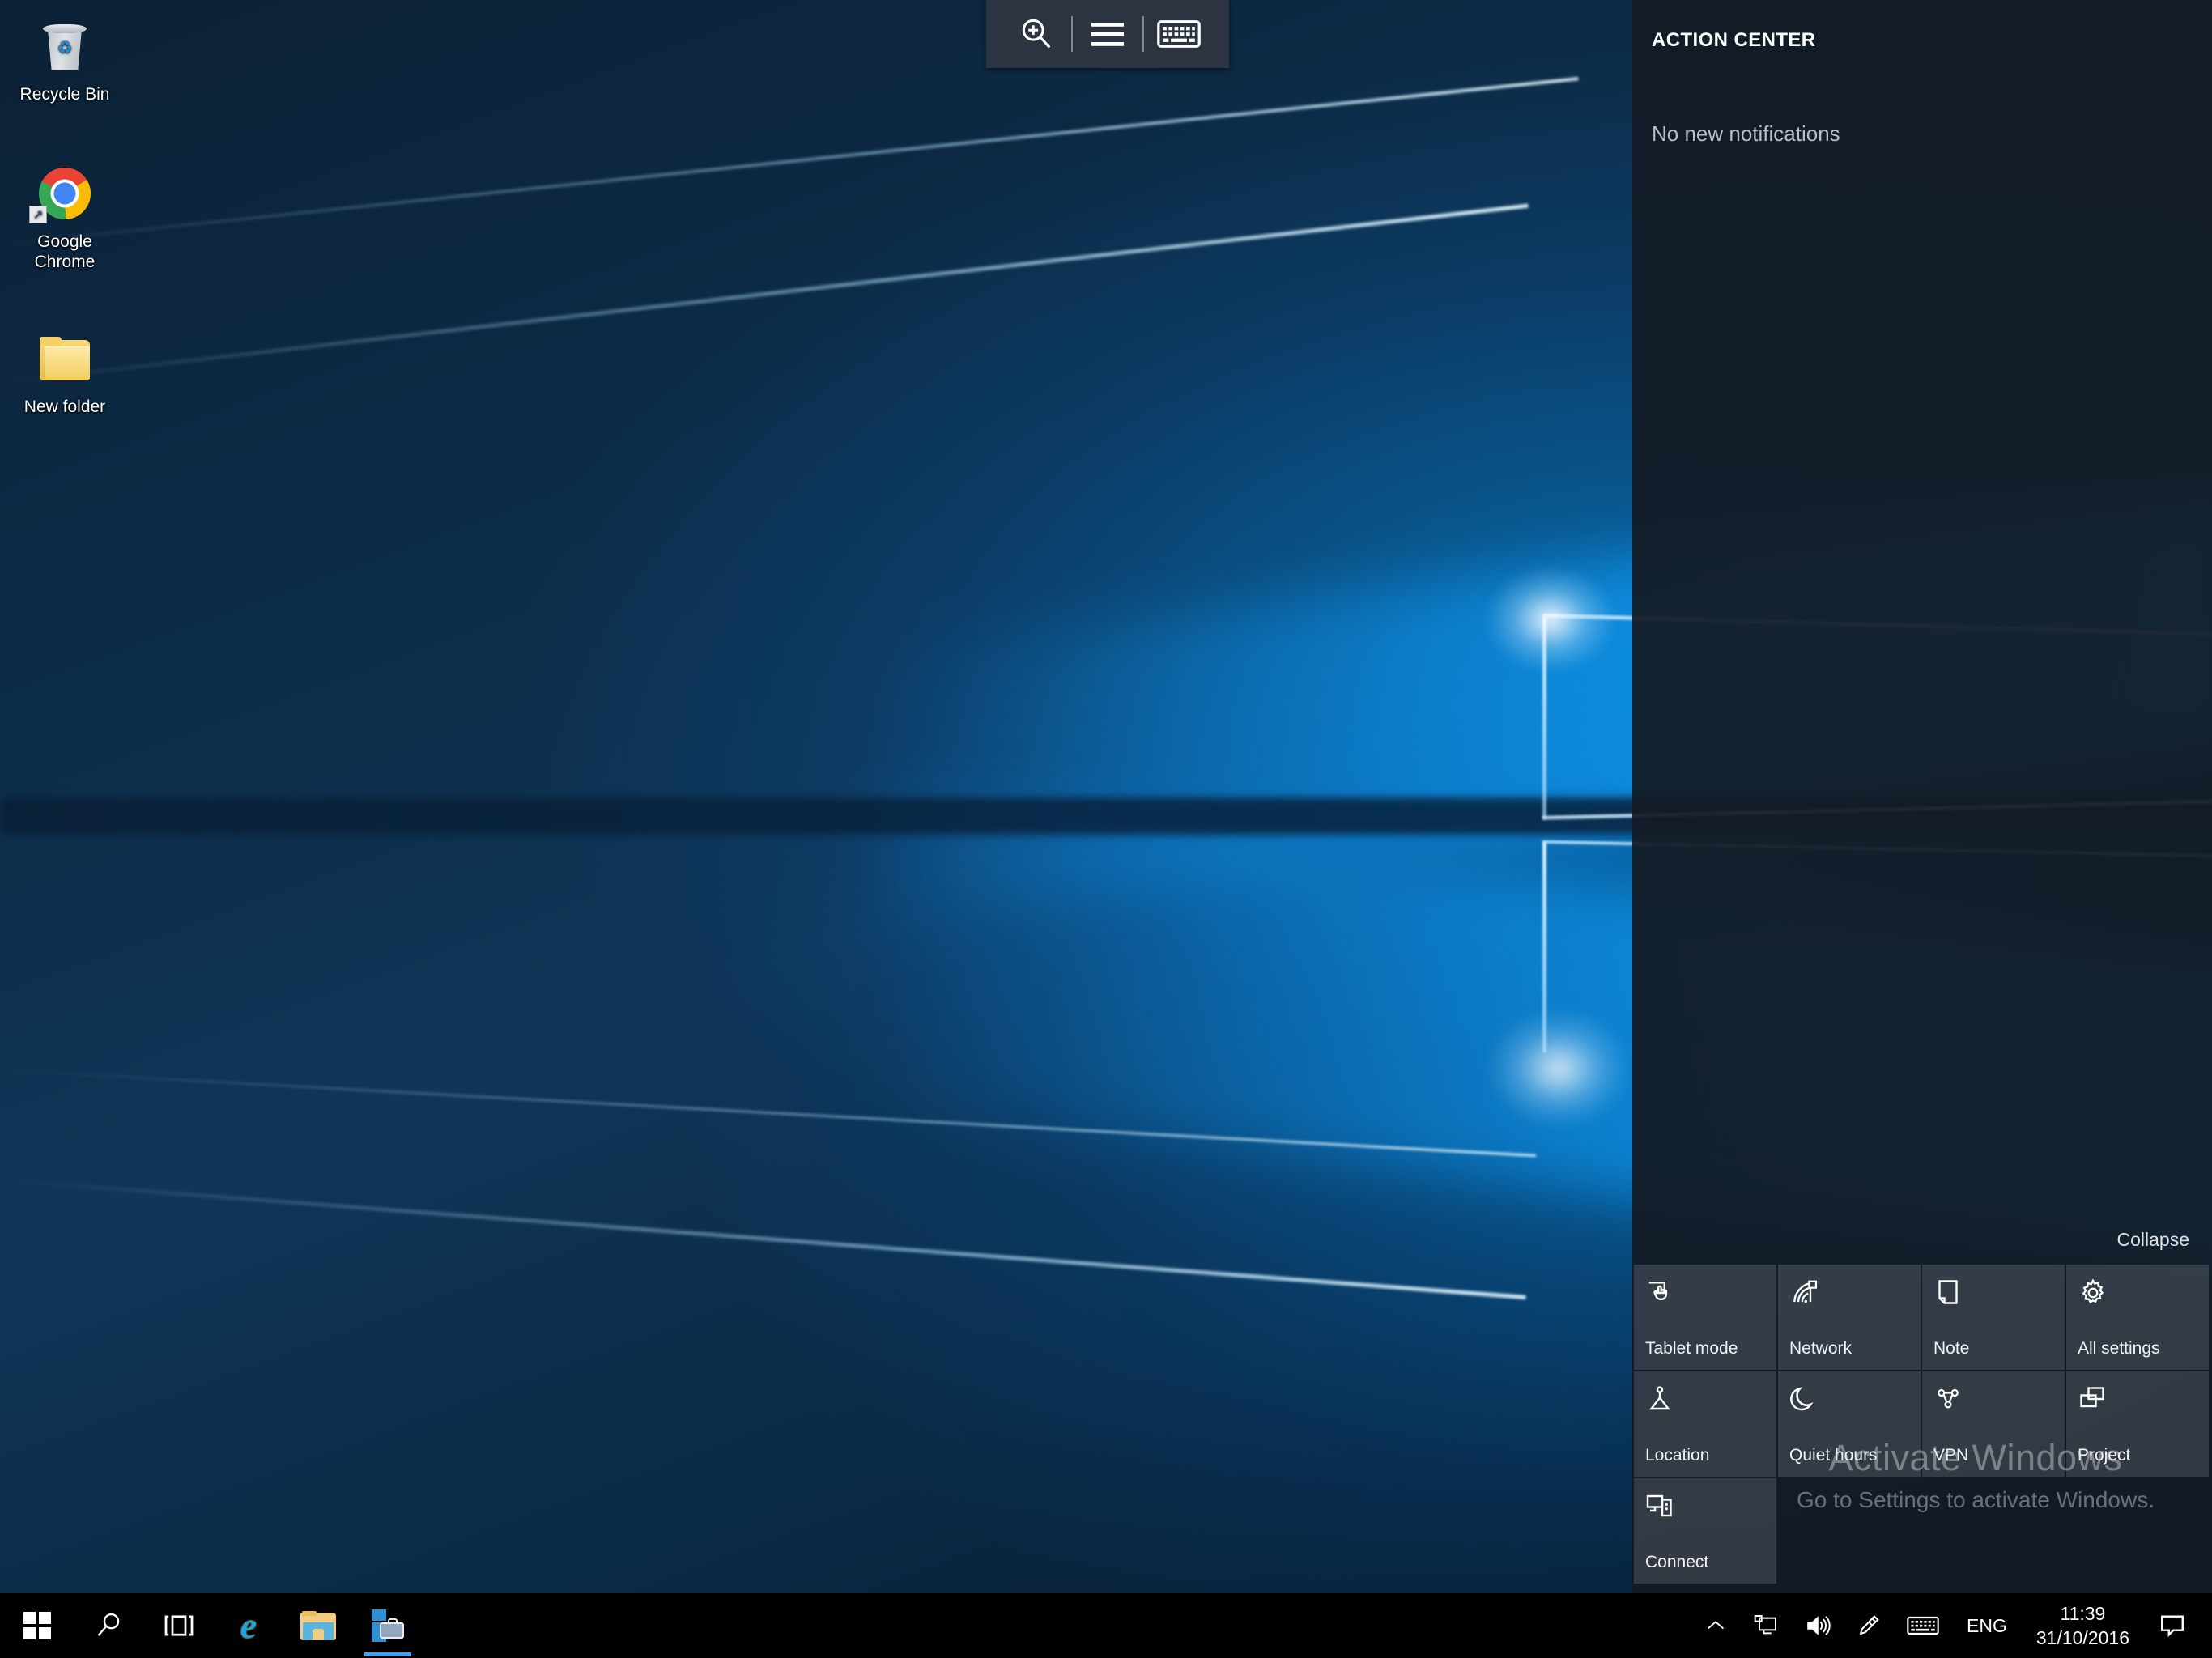  Describe the element at coordinates (2083, 1613) in the screenshot. I see `clock-time: 11:39` at that location.